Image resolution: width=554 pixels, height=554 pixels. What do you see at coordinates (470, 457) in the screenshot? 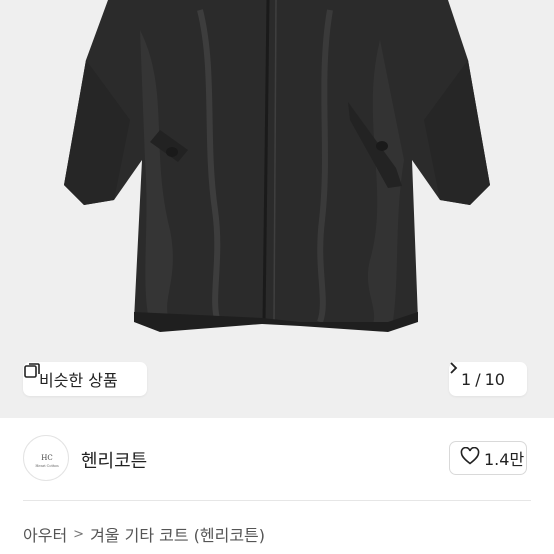
I see `heart-icon` at bounding box center [470, 457].